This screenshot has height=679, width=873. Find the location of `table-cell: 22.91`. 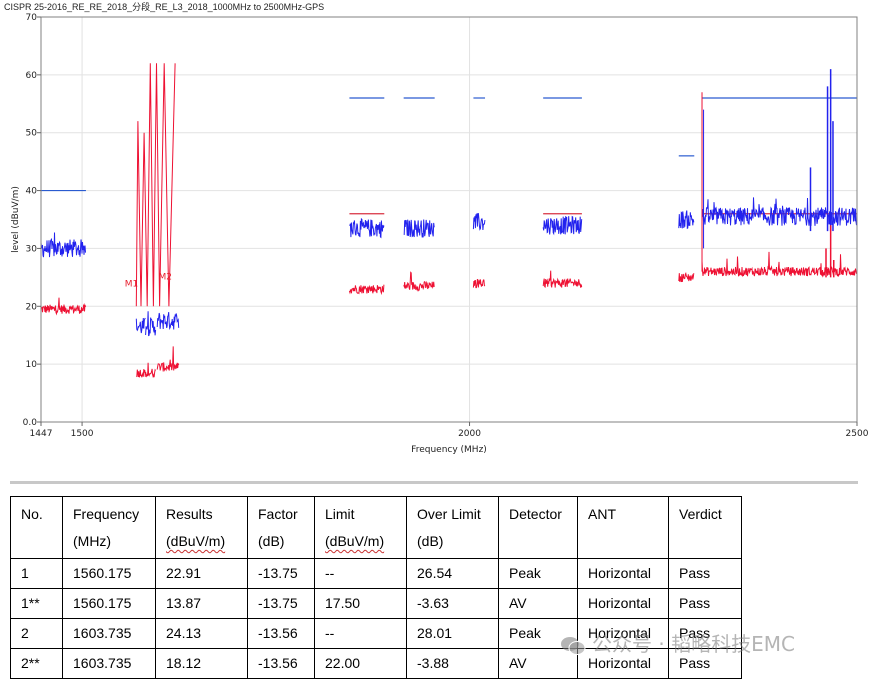

table-cell: 22.91 is located at coordinates (201, 573).